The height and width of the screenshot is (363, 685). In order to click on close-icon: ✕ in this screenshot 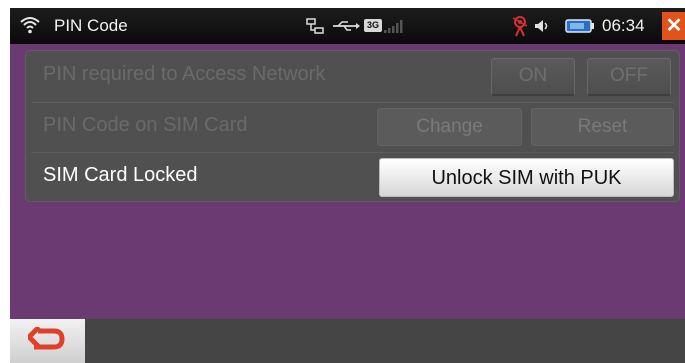, I will do `click(674, 26)`.